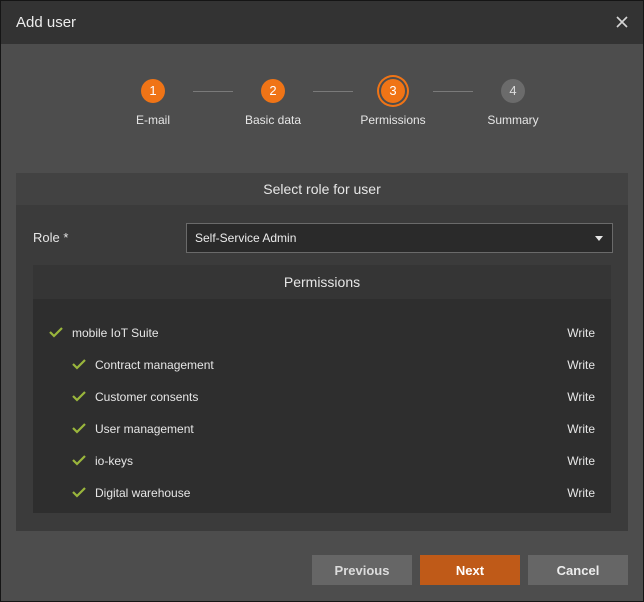  What do you see at coordinates (322, 397) in the screenshot?
I see `permission-row: Customer consents Write` at bounding box center [322, 397].